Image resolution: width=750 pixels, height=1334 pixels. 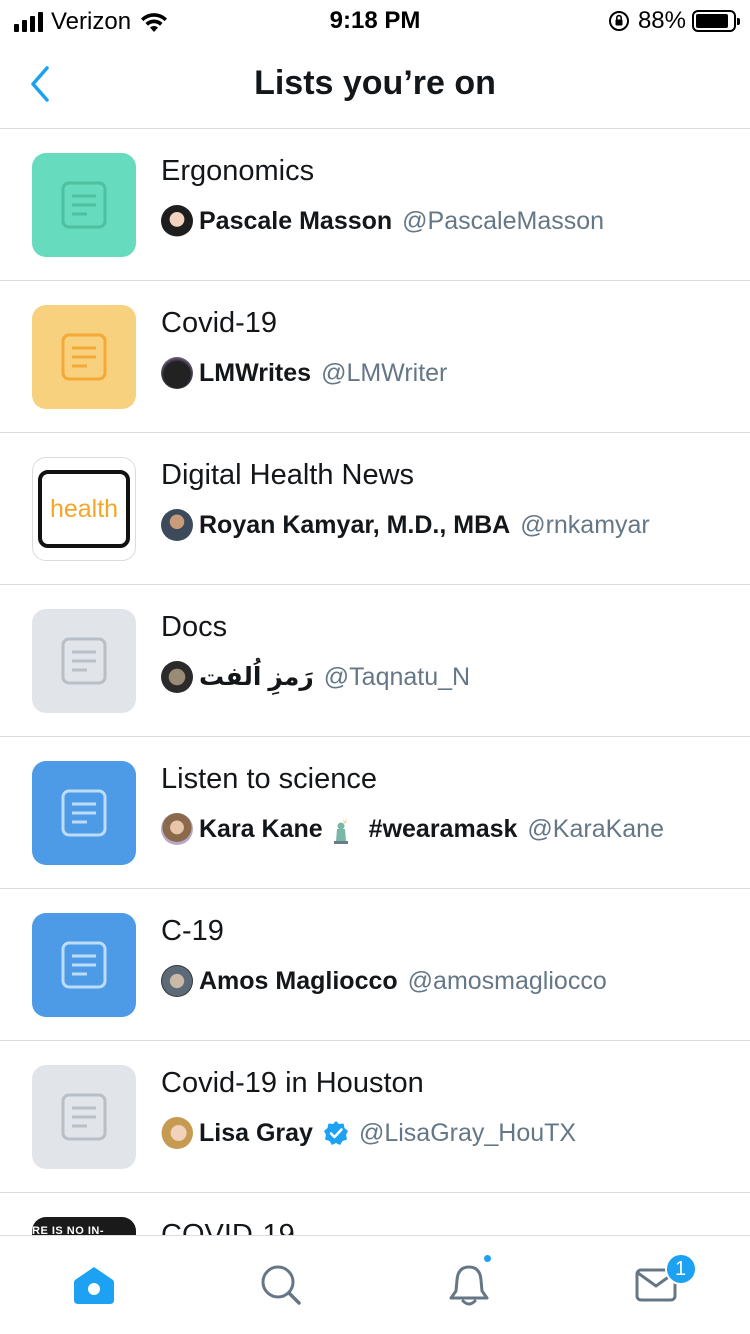 What do you see at coordinates (341, 829) in the screenshot?
I see `statue-of-liberty-icon` at bounding box center [341, 829].